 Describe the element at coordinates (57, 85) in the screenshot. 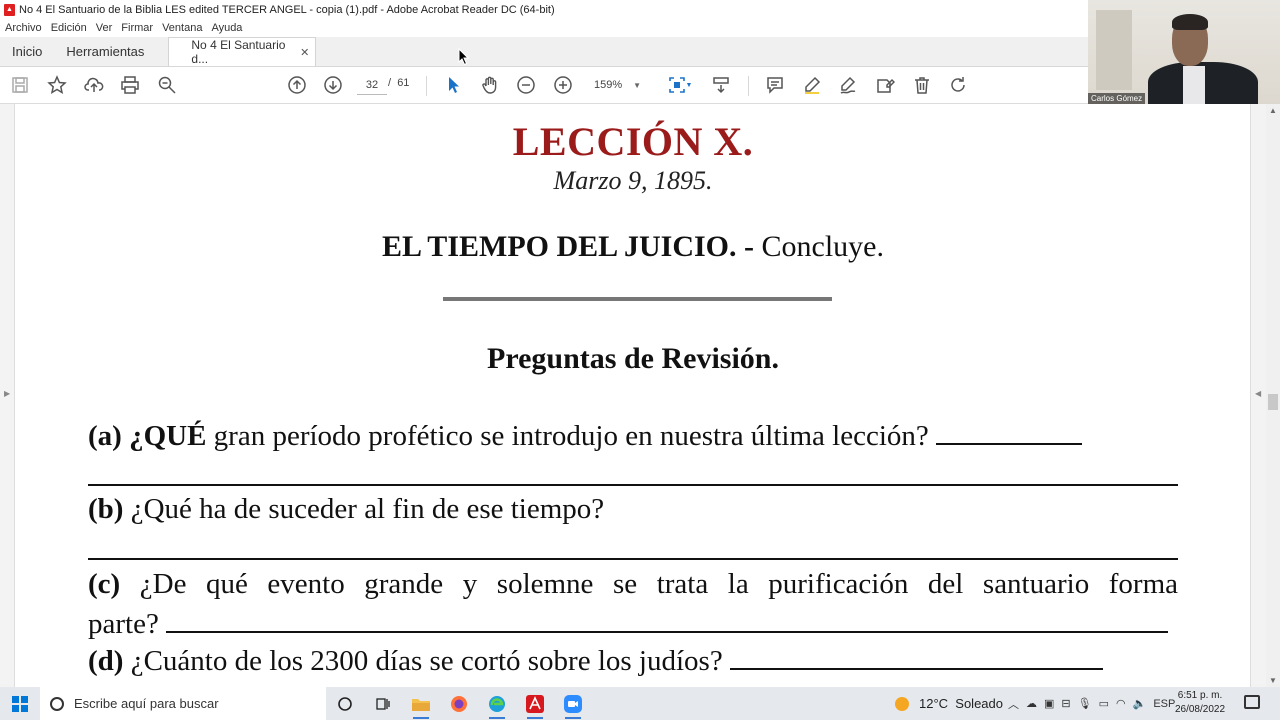

I see `star-icon` at that location.